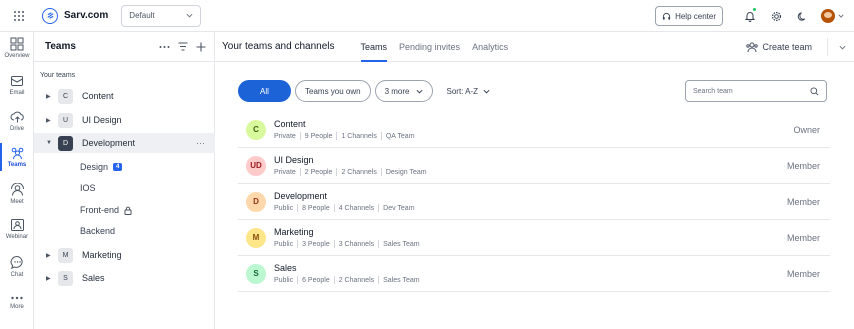  Describe the element at coordinates (124, 255) in the screenshot. I see `team-tree-item: ▶ M Marketing` at that location.